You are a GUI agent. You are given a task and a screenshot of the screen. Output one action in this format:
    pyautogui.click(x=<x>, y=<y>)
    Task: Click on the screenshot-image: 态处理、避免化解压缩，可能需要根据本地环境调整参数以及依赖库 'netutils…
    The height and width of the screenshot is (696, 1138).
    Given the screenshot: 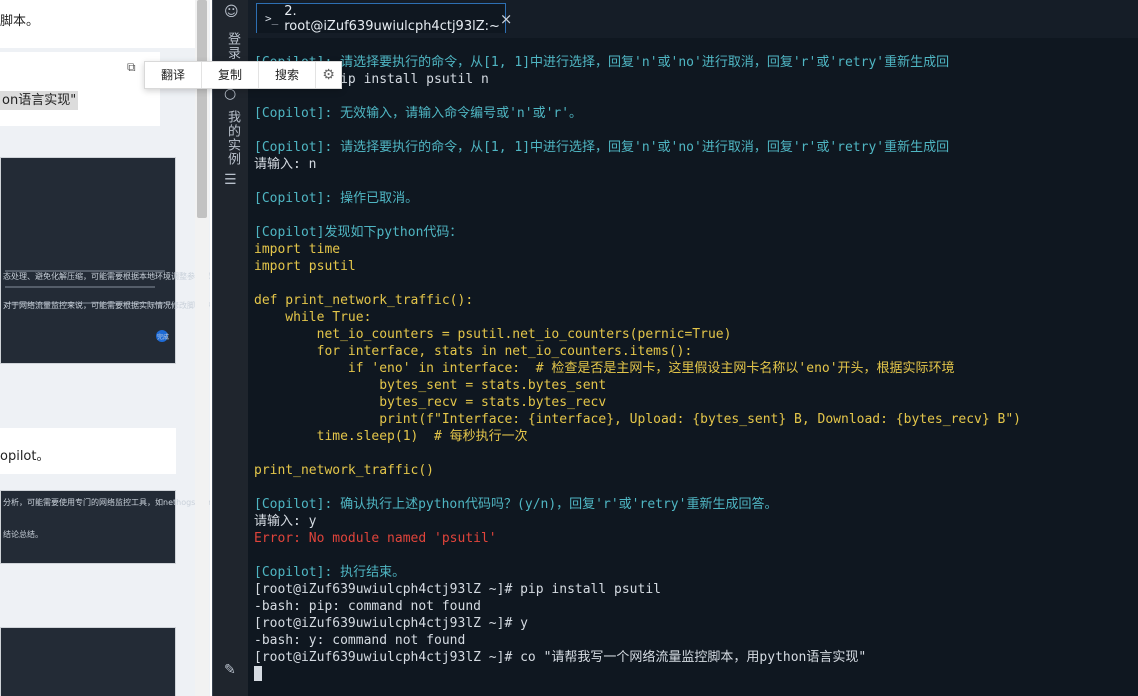 What is the action you would take?
    pyautogui.click(x=105, y=260)
    